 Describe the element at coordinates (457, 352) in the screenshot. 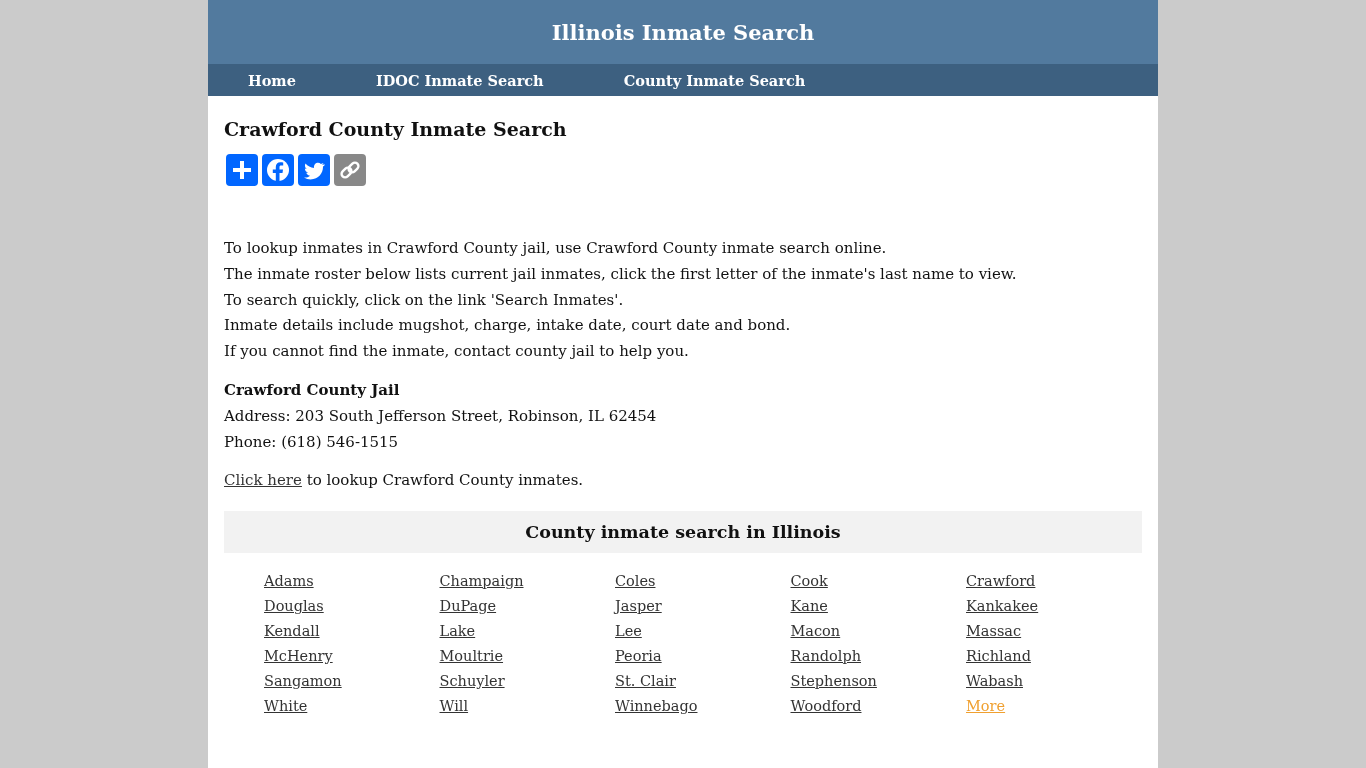

I see `intro-text: If you cannot find the inmate, contact county jail to help you.` at that location.